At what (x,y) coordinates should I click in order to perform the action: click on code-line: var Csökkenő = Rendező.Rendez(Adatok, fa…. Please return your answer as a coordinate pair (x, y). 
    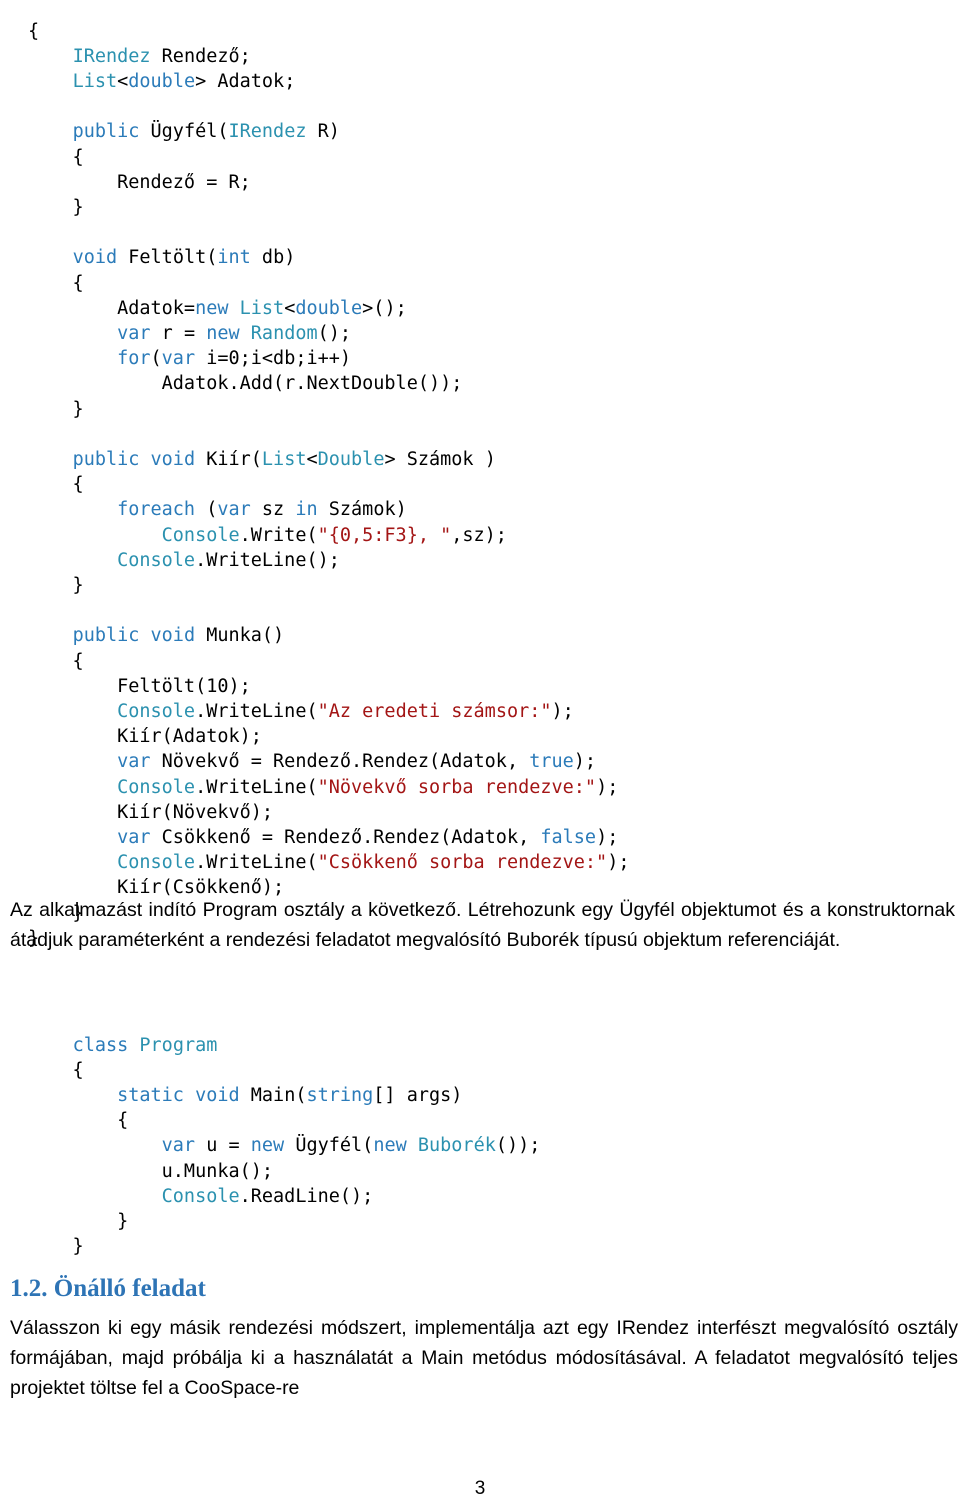
    Looking at the image, I should click on (368, 837).